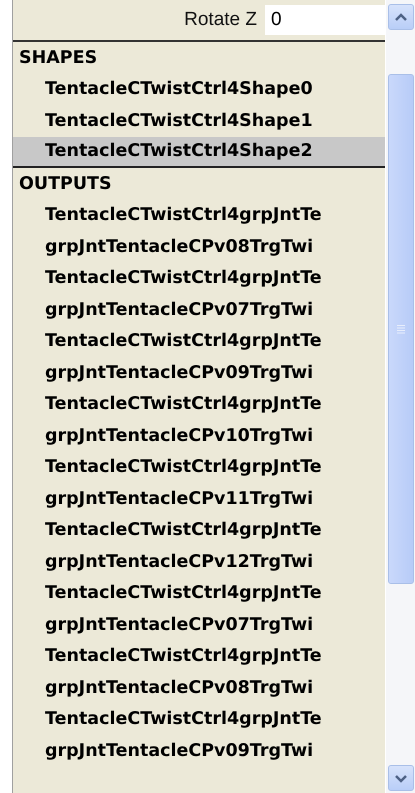 The width and height of the screenshot is (415, 793). Describe the element at coordinates (199, 152) in the screenshot. I see `list-item: TentacleCTwistCtrl4Shape2` at that location.